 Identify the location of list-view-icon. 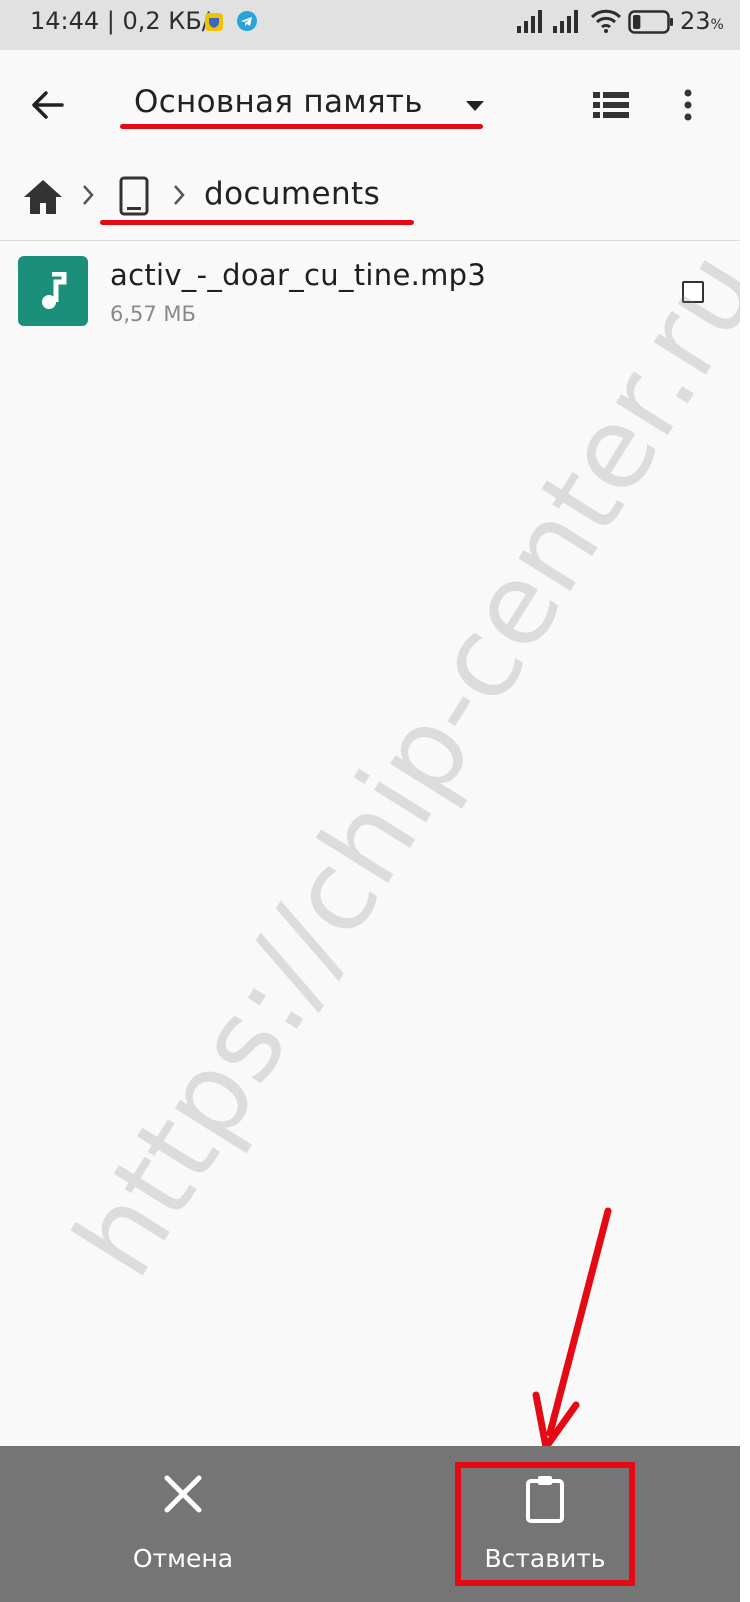
(611, 105).